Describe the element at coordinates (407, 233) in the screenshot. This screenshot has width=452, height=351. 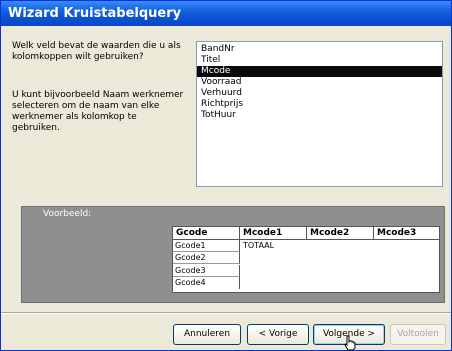
I see `preview-header-mcode3: Mcode3` at that location.